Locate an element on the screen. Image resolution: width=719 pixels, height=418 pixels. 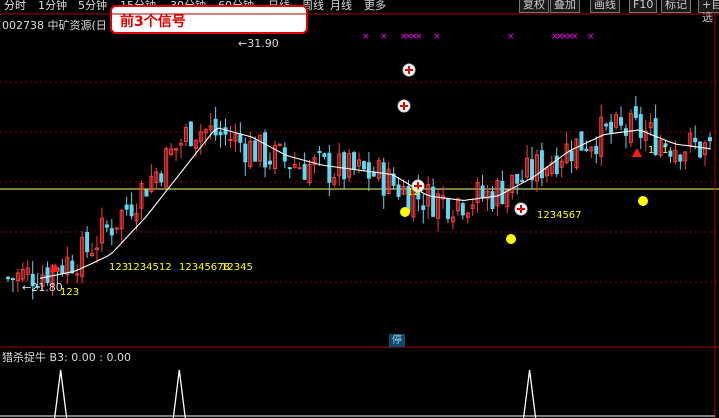
indicator-spikes is located at coordinates (357, 393).